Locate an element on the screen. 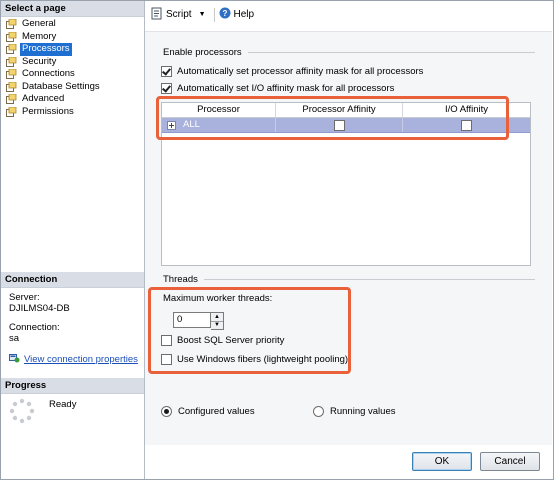 The image size is (554, 480). enable-processors-title: Enable processors is located at coordinates (202, 52).